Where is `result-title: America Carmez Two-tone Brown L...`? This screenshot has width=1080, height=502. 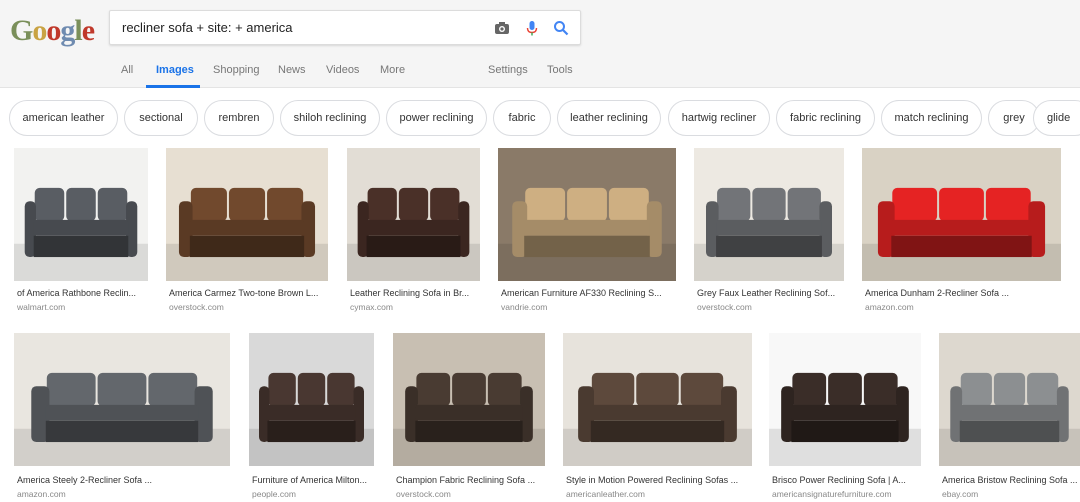
result-title: America Carmez Two-tone Brown L... is located at coordinates (250, 293).